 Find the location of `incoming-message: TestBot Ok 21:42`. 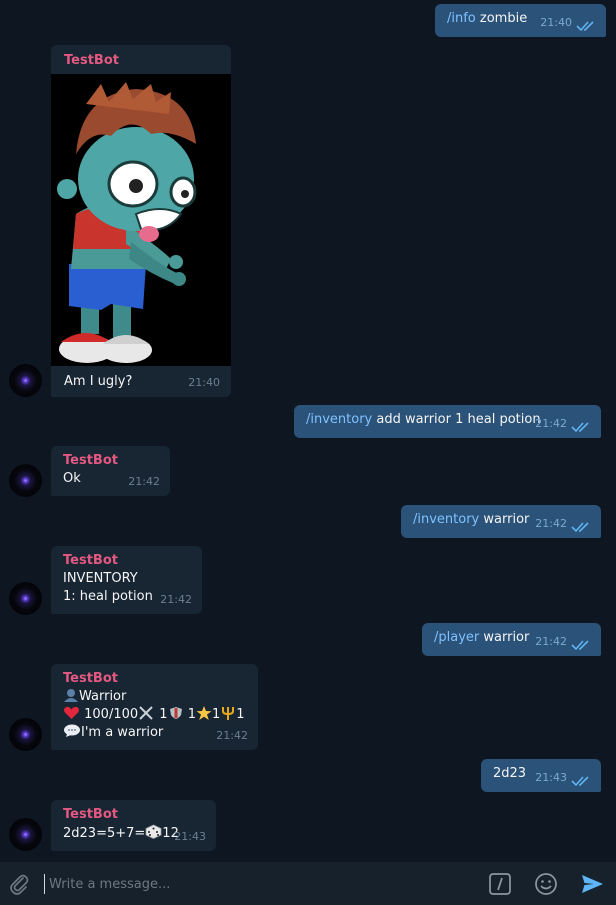

incoming-message: TestBot Ok 21:42 is located at coordinates (110, 471).